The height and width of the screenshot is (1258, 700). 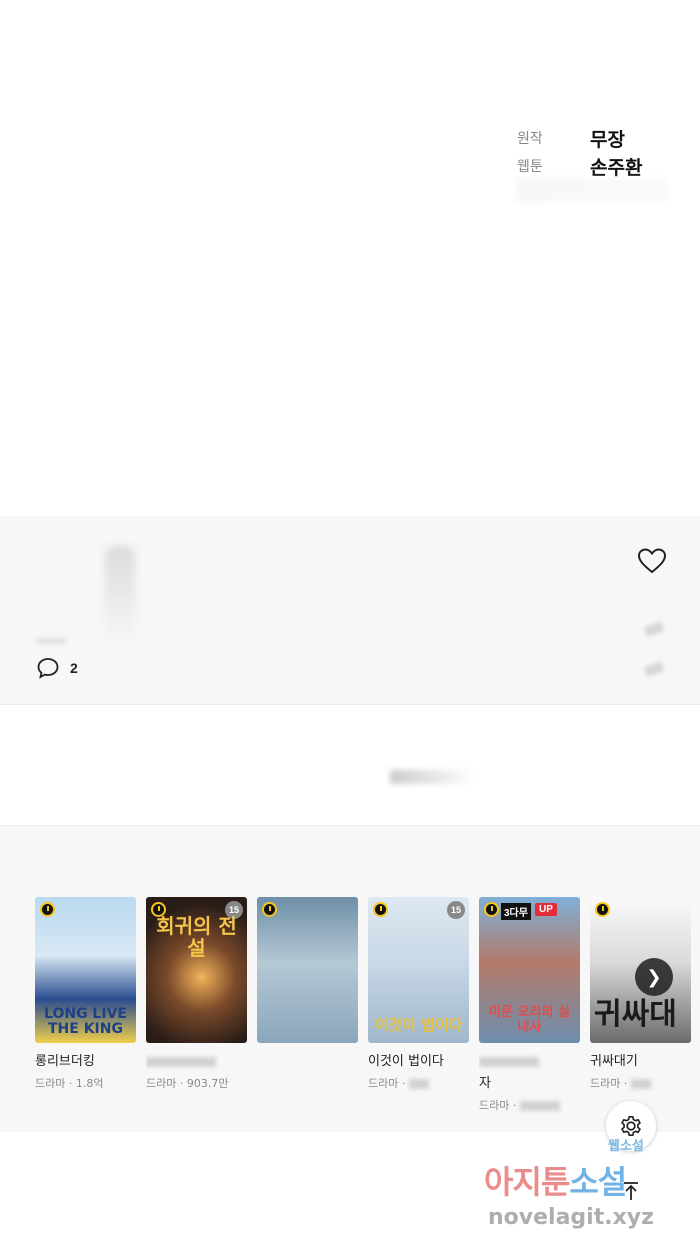 I want to click on credits: 원작 무장 웹툰 손주환, so click(x=597, y=152).